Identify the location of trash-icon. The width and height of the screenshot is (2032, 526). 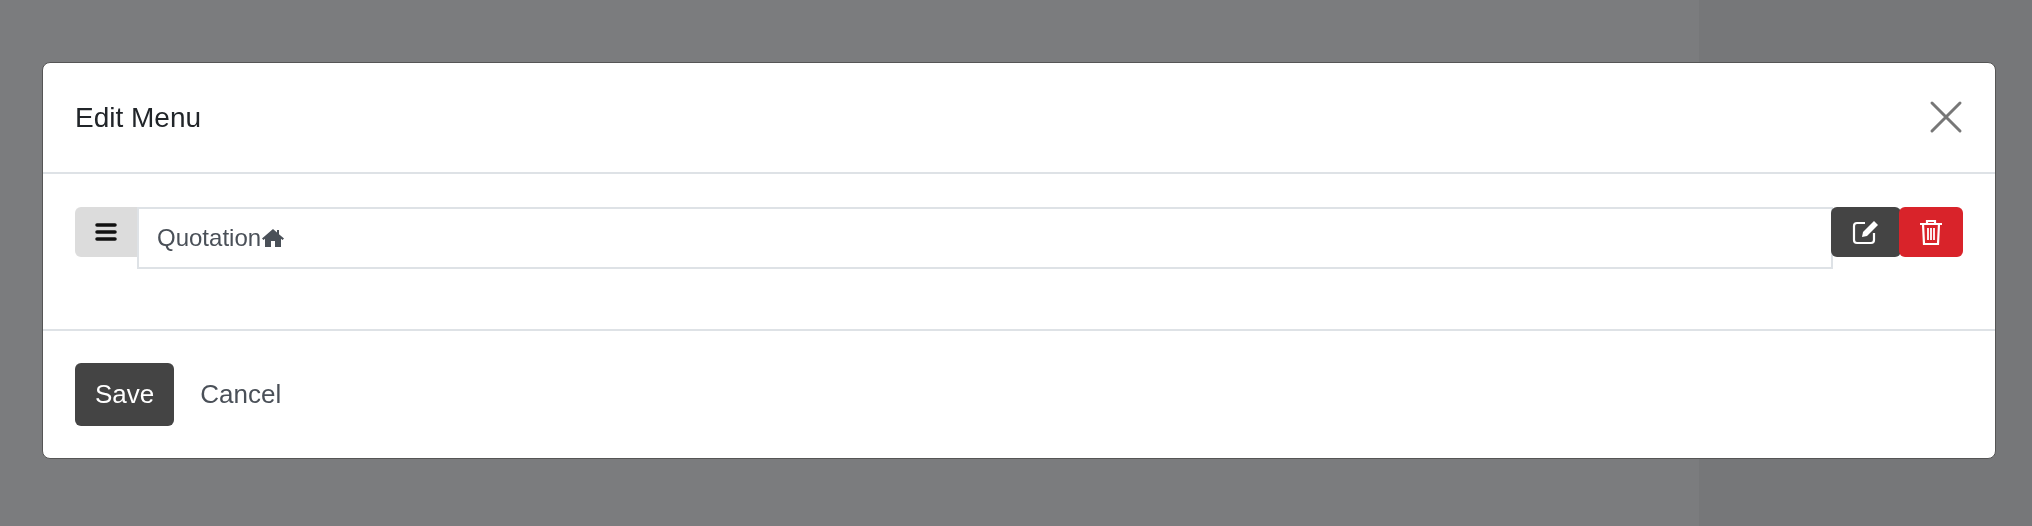
(1931, 231).